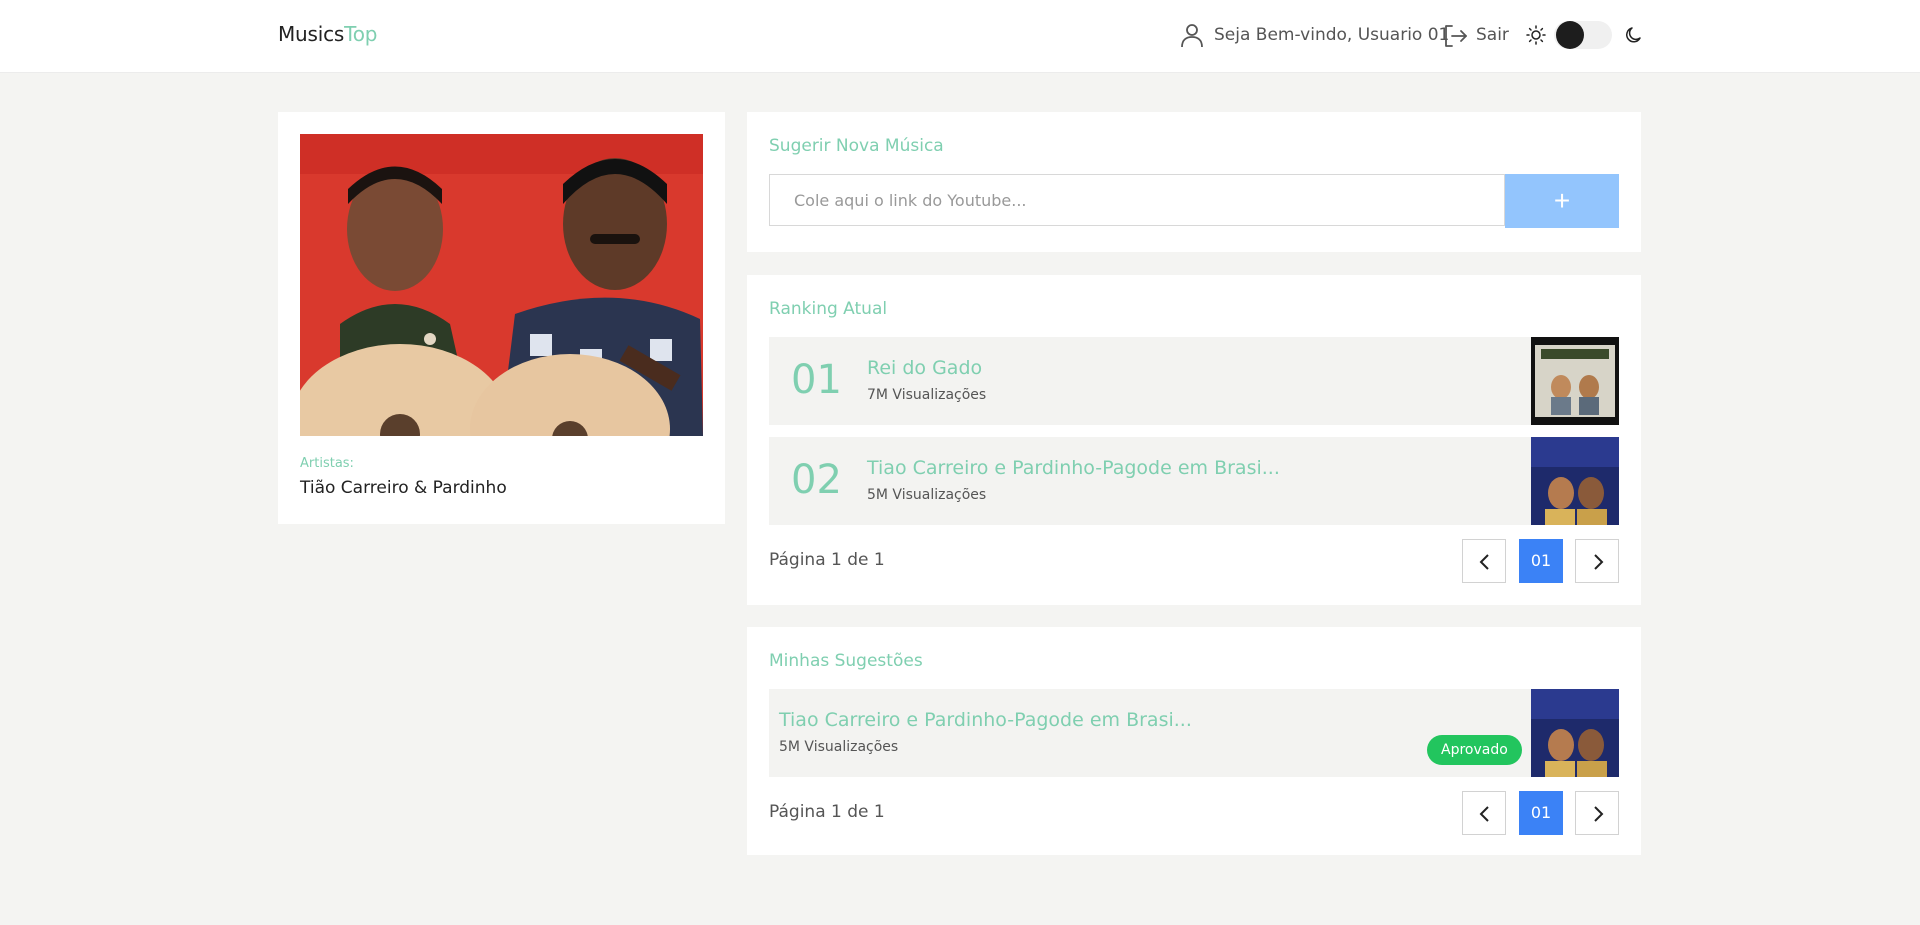  I want to click on app-logo: MusicsTop, so click(327, 34).